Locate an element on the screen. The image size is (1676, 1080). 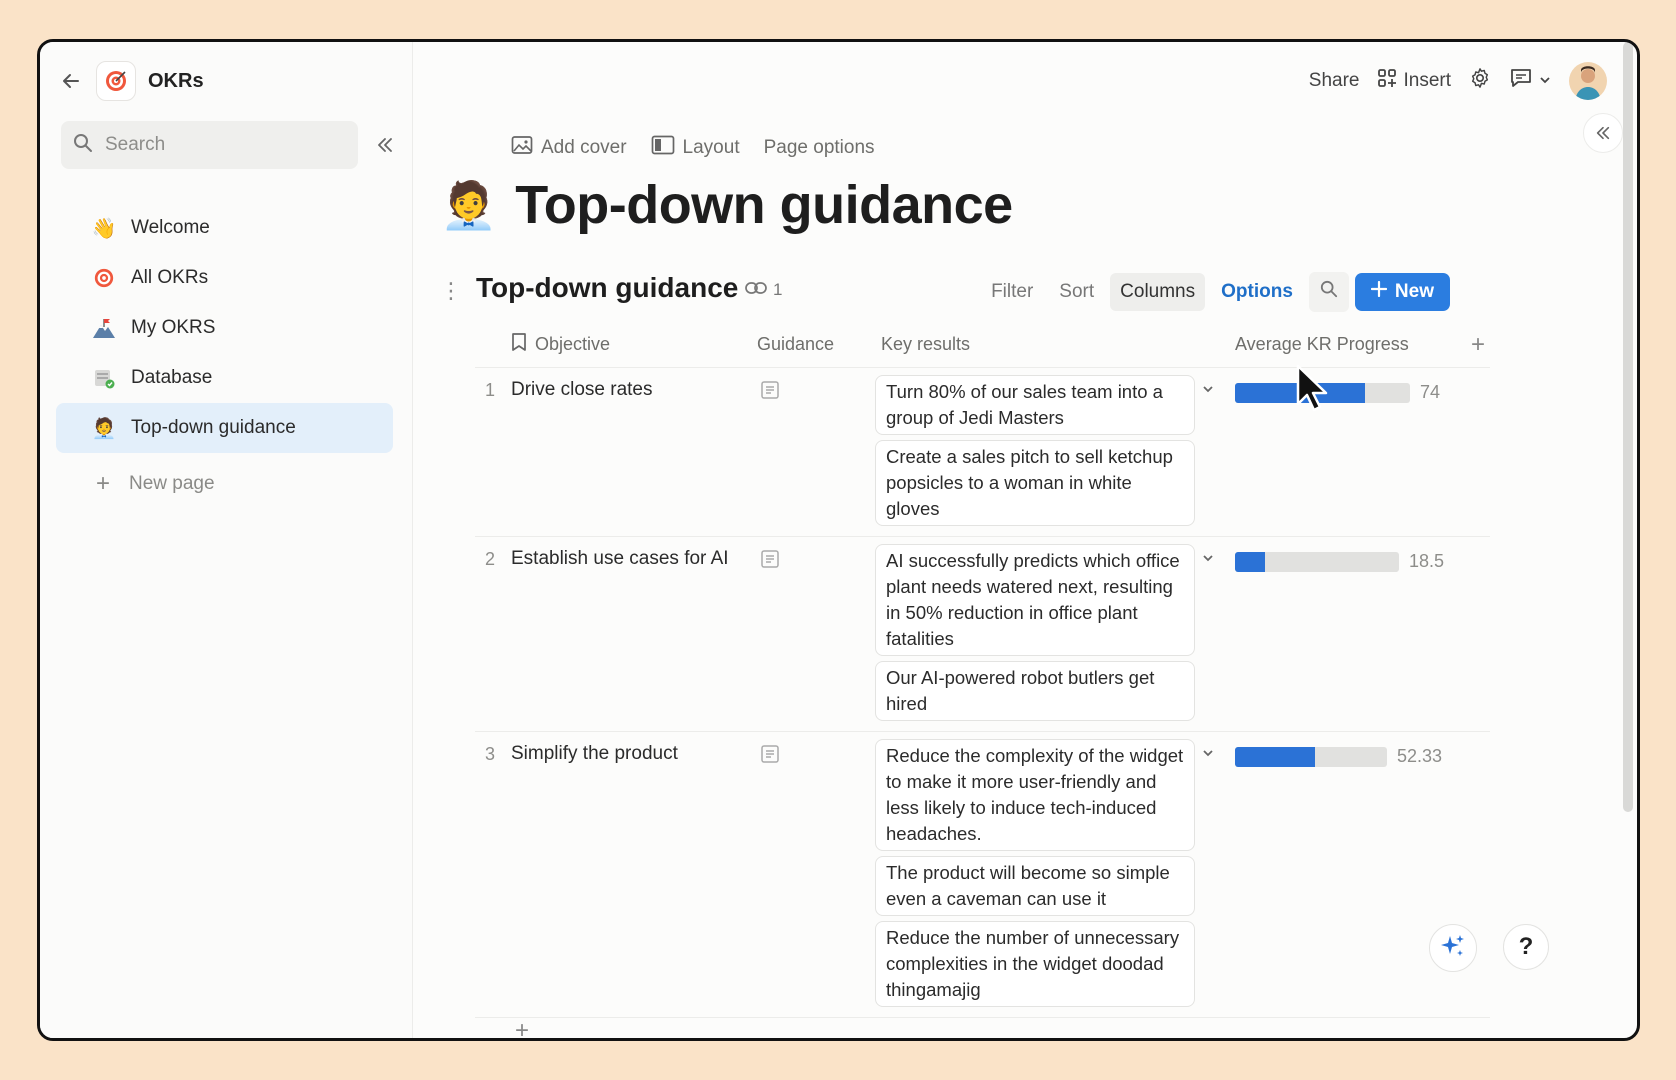
new-page-label: New page is located at coordinates (172, 483).